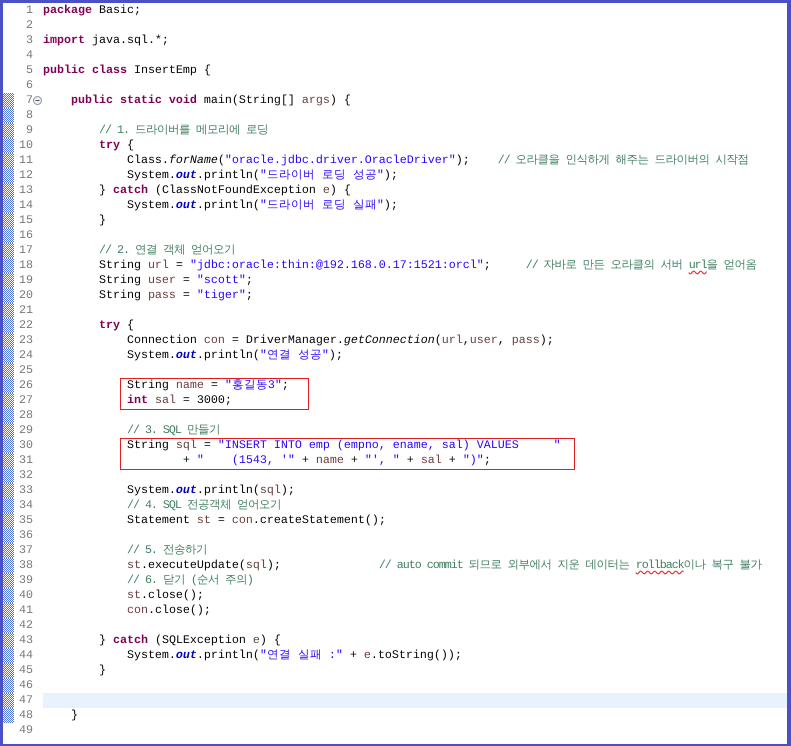 The width and height of the screenshot is (791, 746). Describe the element at coordinates (190, 640) in the screenshot. I see `code-line: } catch (SQLException e) {` at that location.